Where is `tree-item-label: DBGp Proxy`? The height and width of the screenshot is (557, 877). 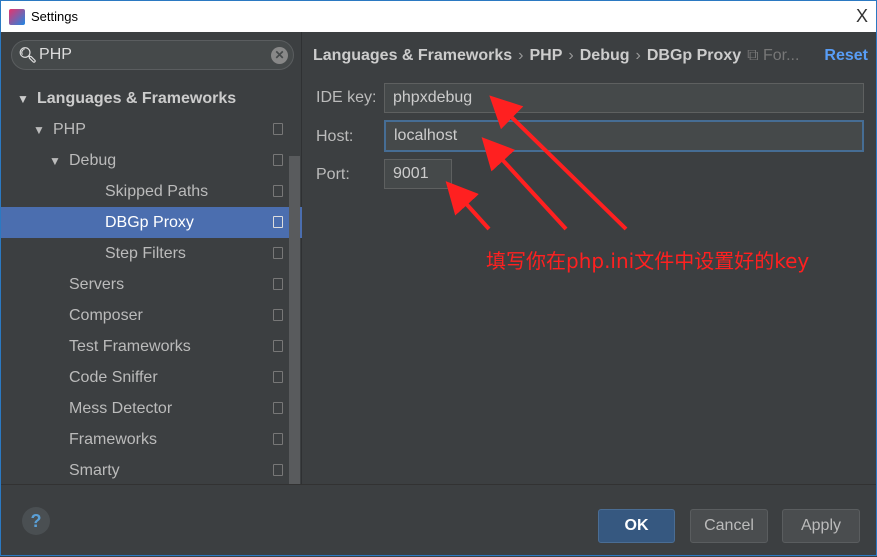 tree-item-label: DBGp Proxy is located at coordinates (149, 222).